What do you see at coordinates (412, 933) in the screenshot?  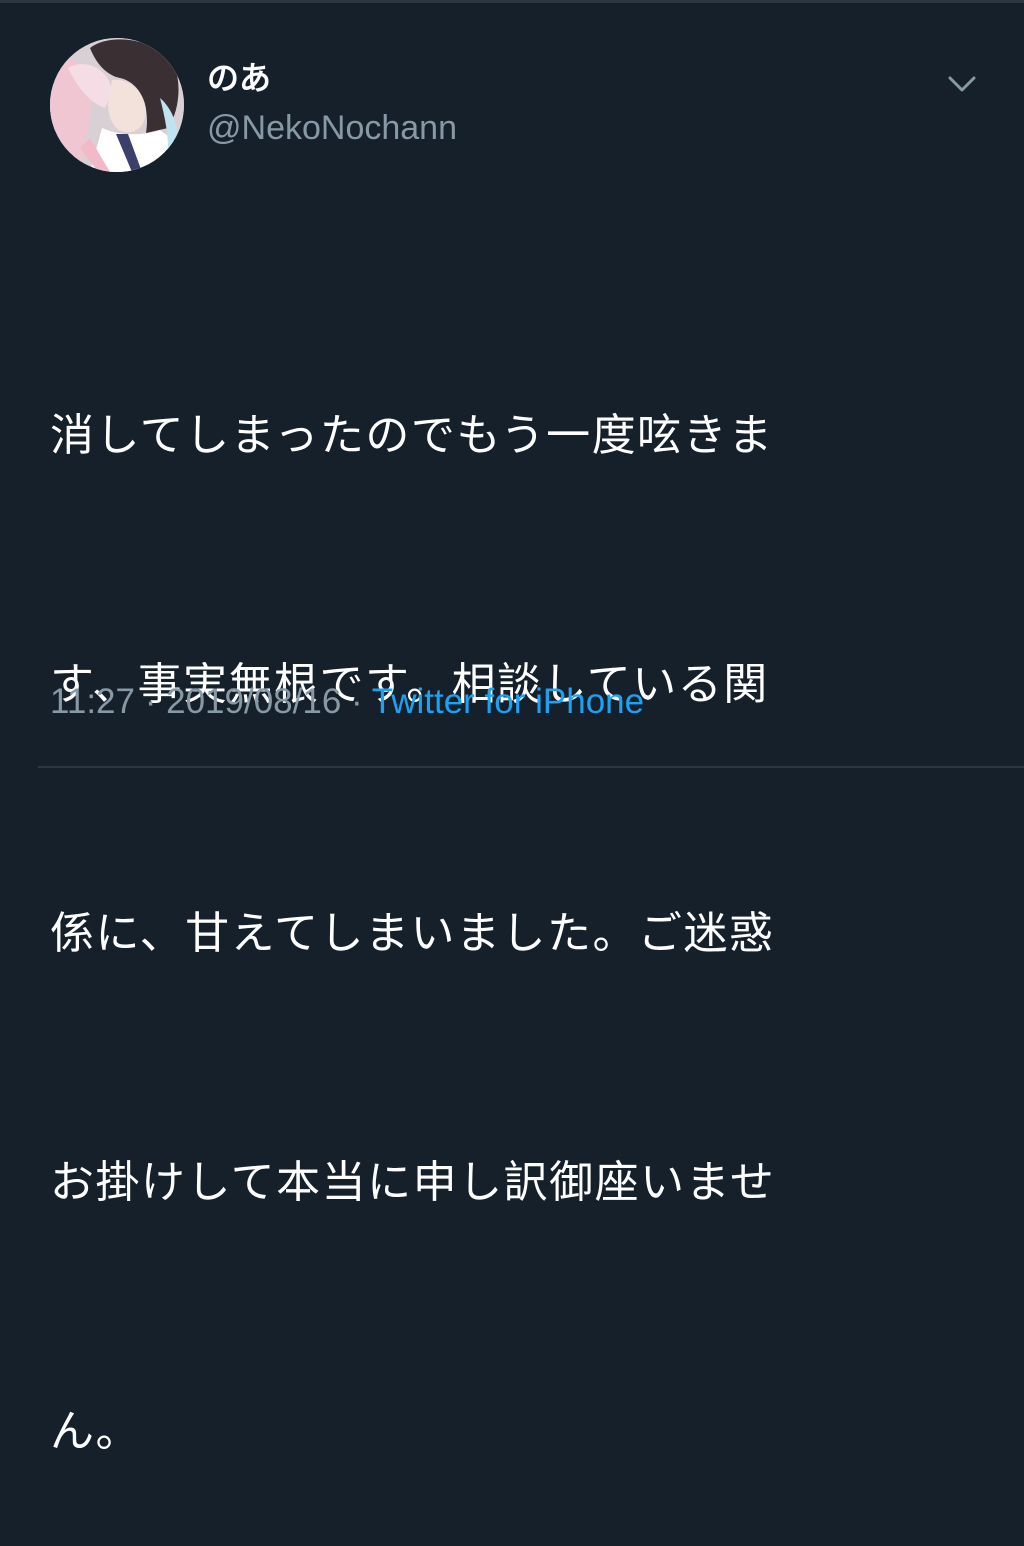 I see `tweet-text-line: 係に、甘えてしまいました。ご迷惑` at bounding box center [412, 933].